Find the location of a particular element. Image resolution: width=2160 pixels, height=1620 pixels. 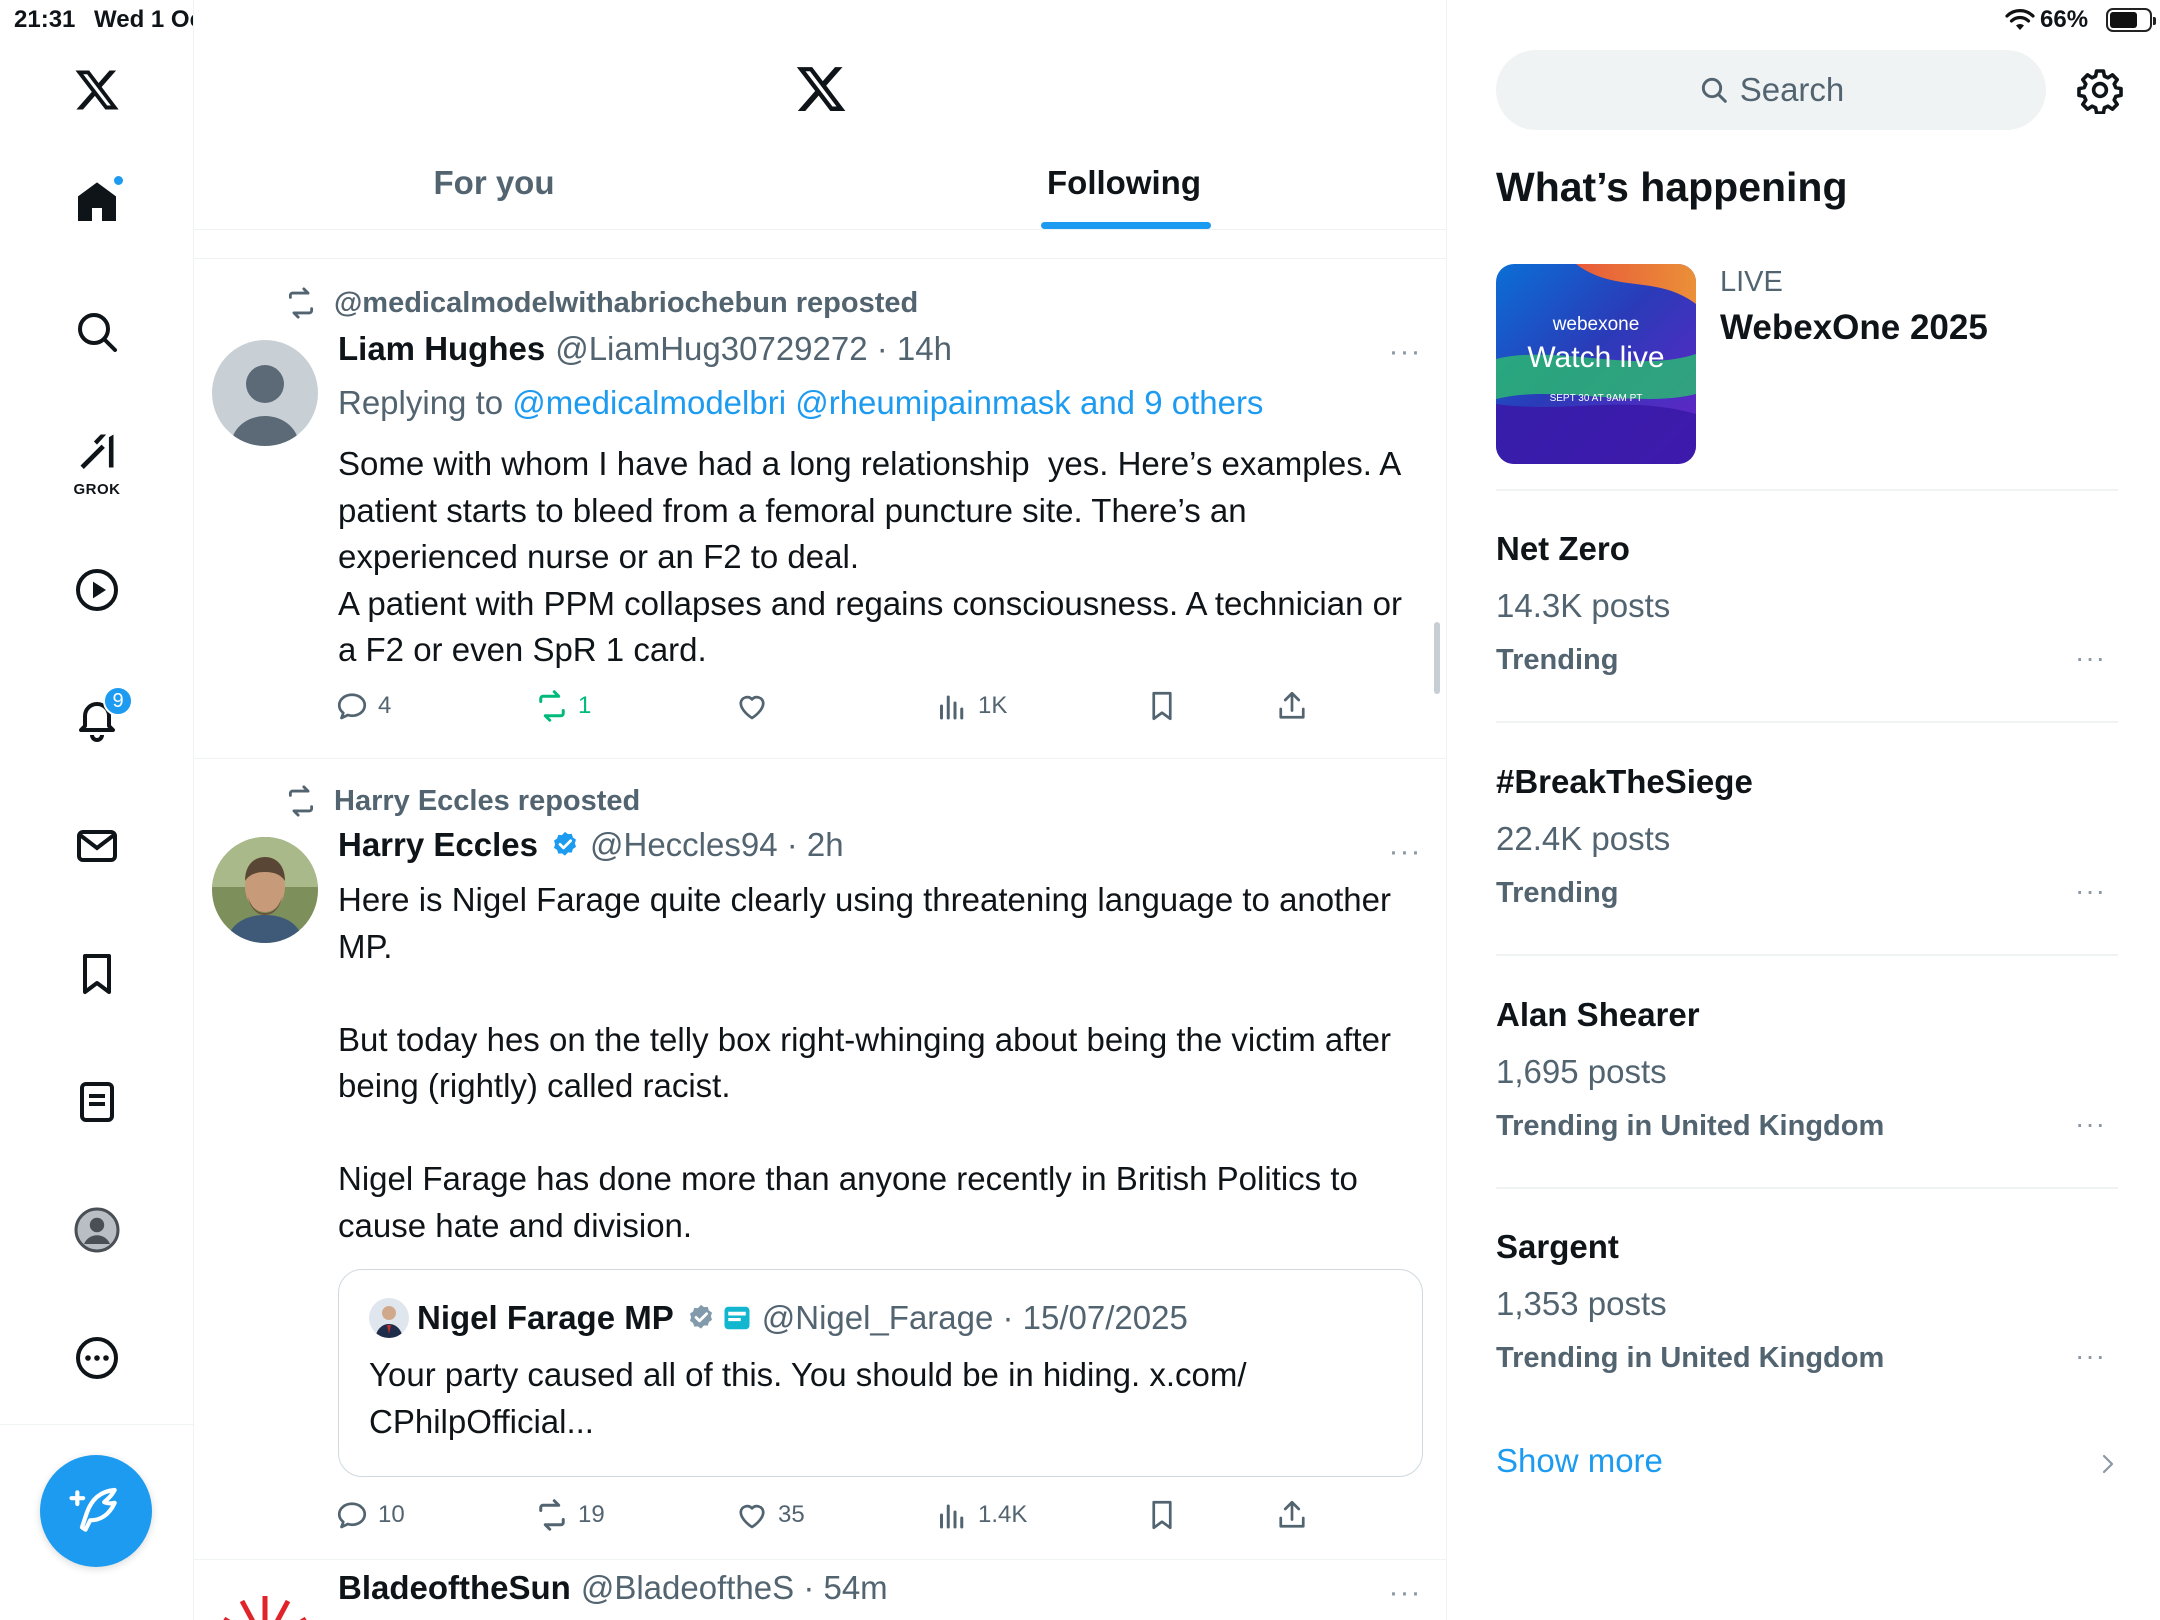

left-navigation: GROK 9 is located at coordinates (97, 810).